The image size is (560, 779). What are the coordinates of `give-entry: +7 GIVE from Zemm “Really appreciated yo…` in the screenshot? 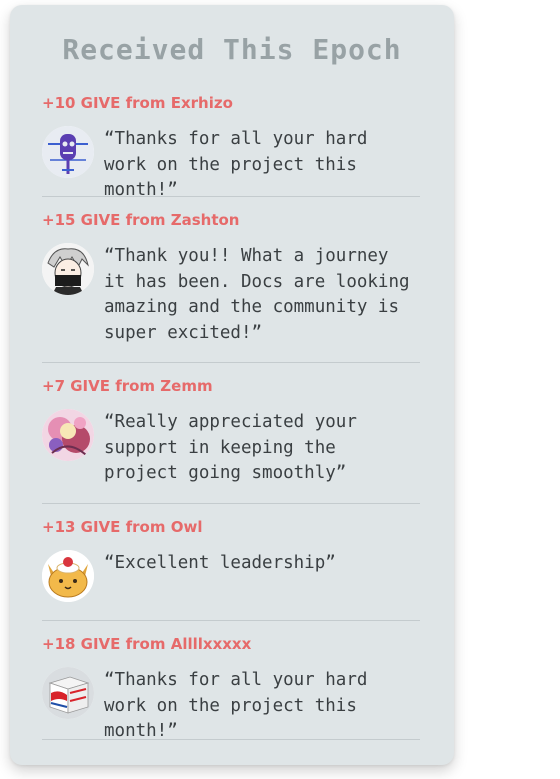 It's located at (231, 431).